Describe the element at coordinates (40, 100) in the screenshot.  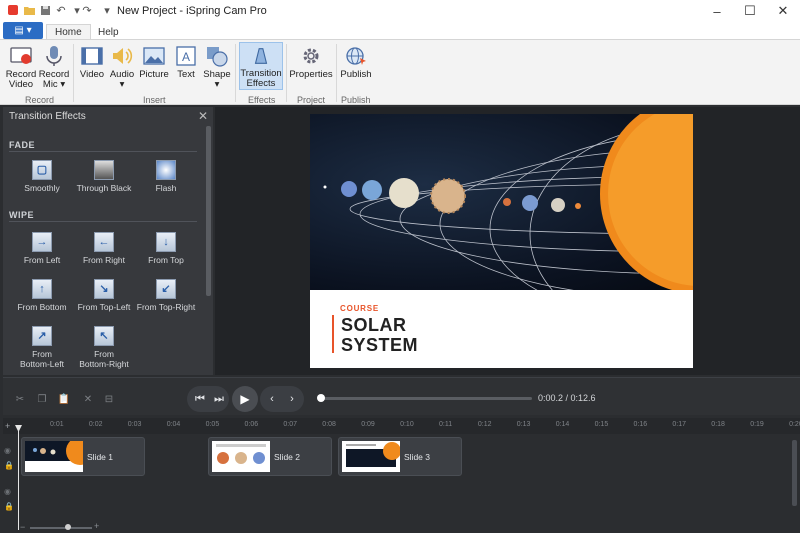
I see `group-label-record: Record` at that location.